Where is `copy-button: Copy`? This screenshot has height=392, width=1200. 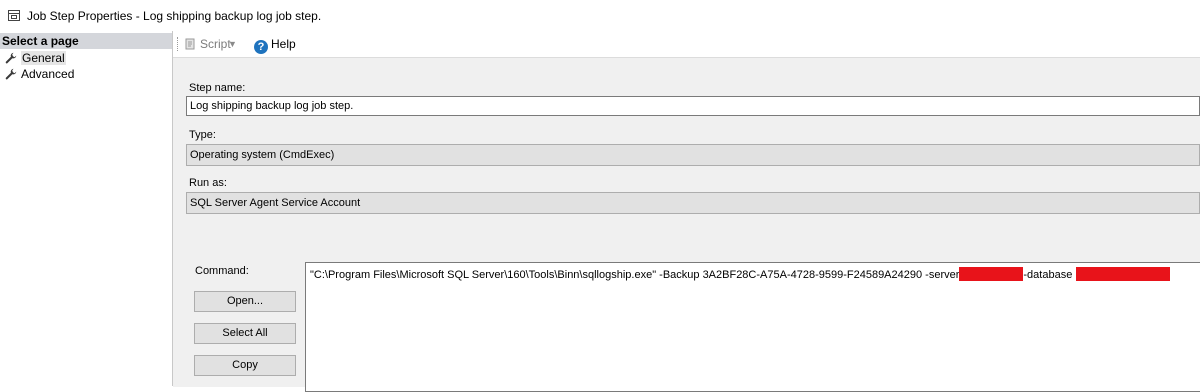 copy-button: Copy is located at coordinates (245, 365).